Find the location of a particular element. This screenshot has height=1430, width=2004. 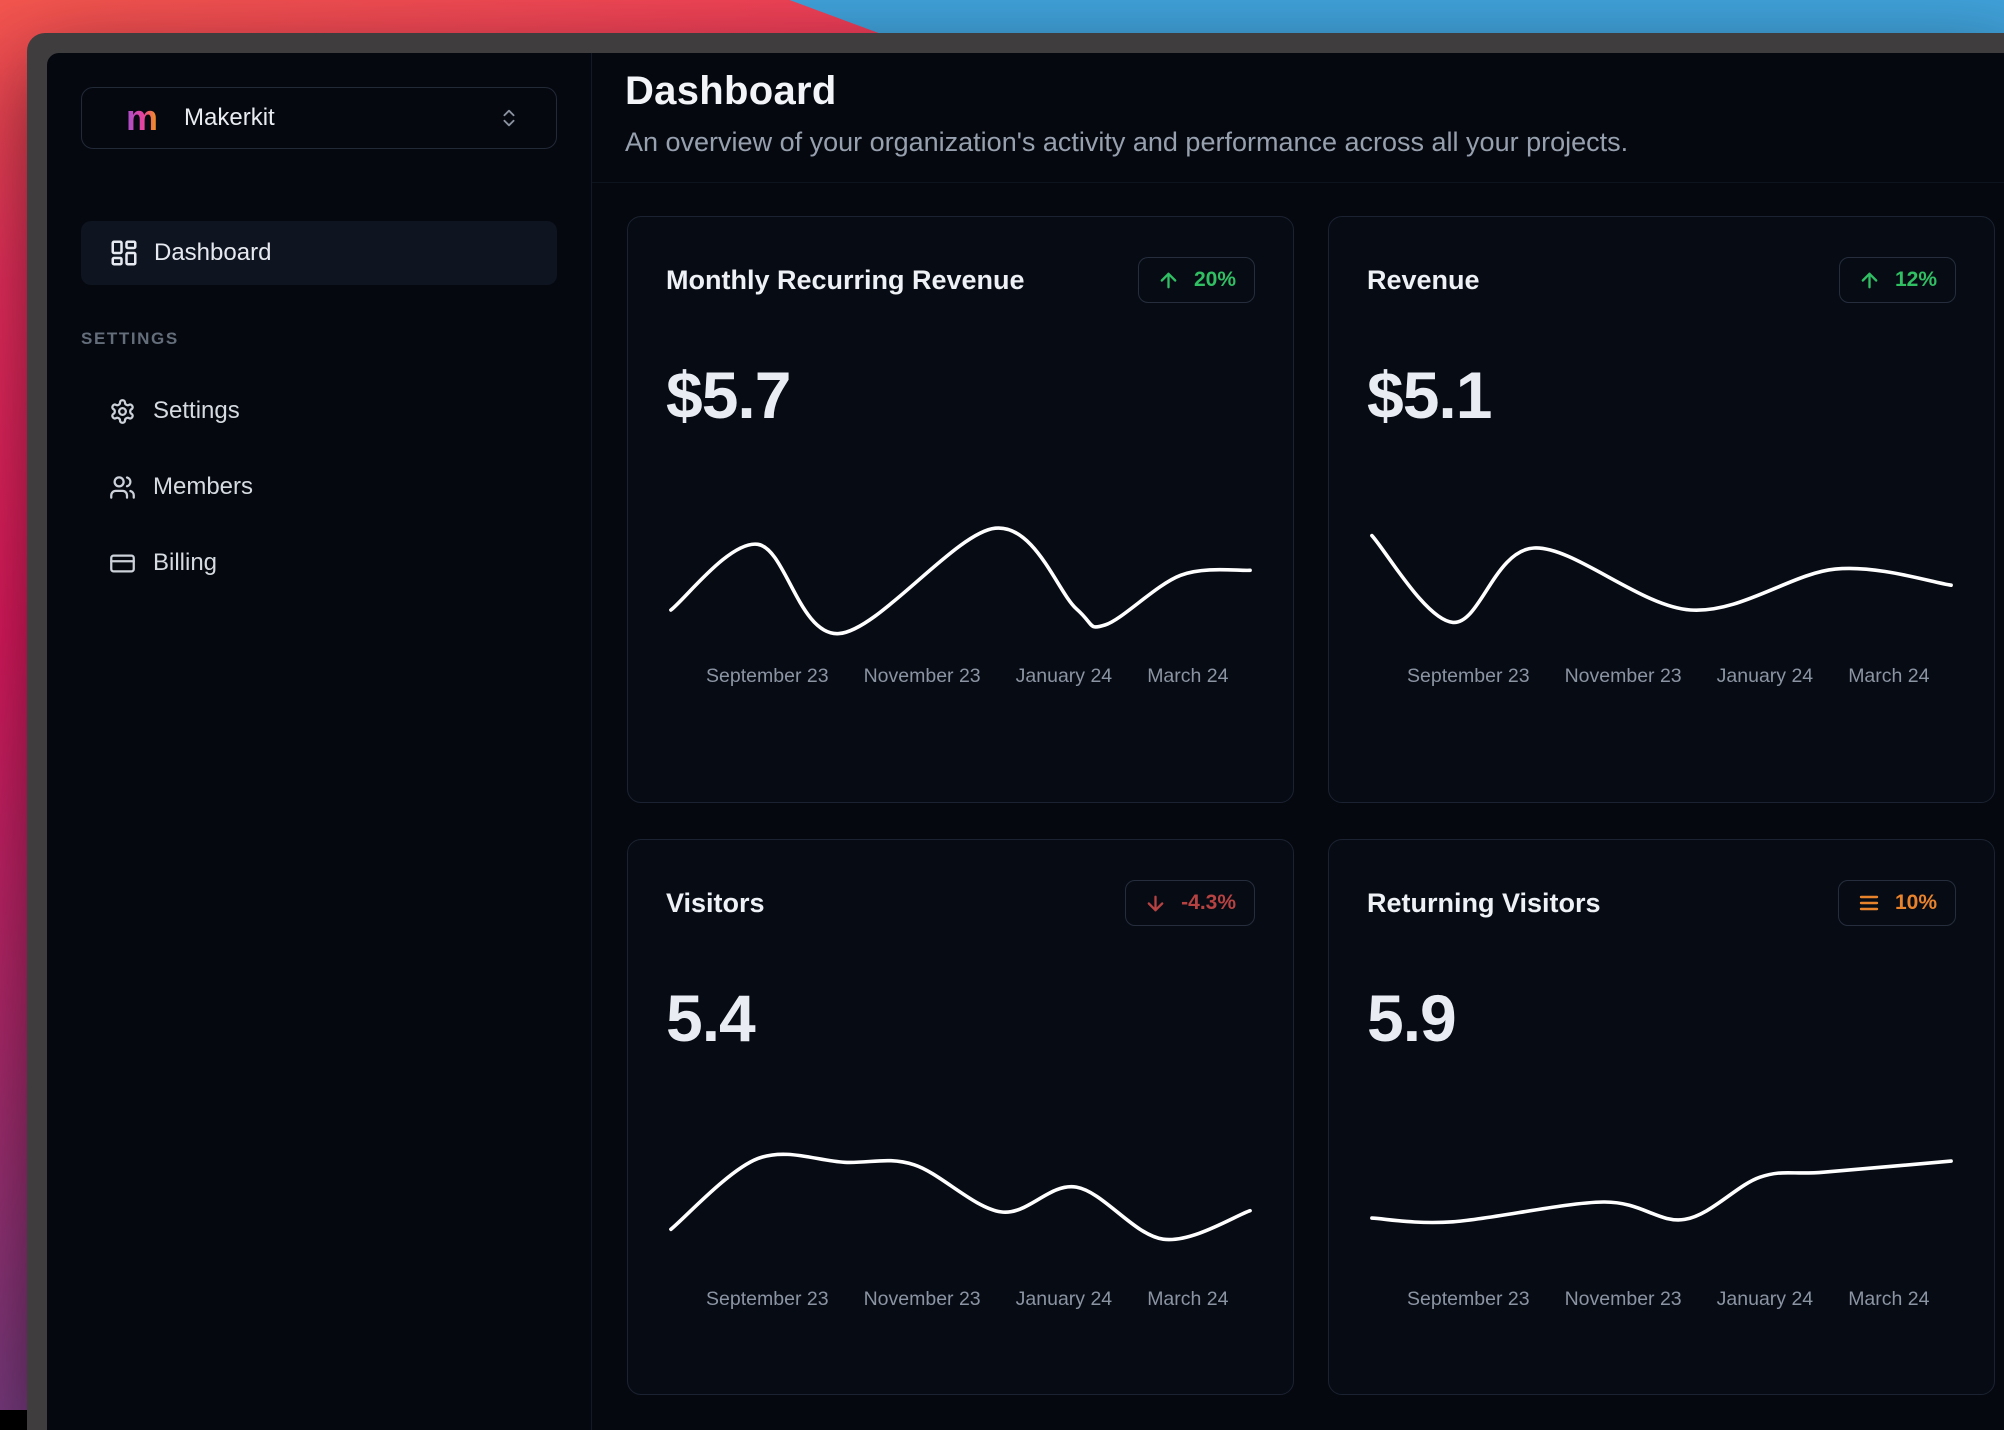

sidebar-item-billing: Billing is located at coordinates (319, 563).